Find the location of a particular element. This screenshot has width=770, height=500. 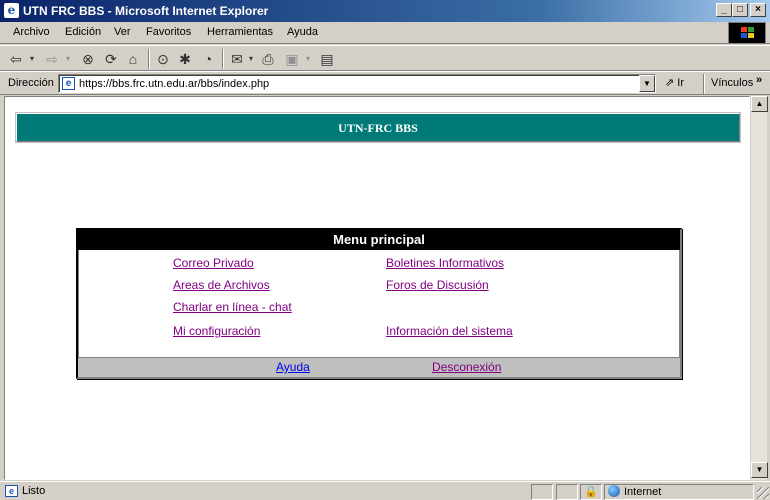

back-arrow-icon: ⇦ is located at coordinates (16, 59).